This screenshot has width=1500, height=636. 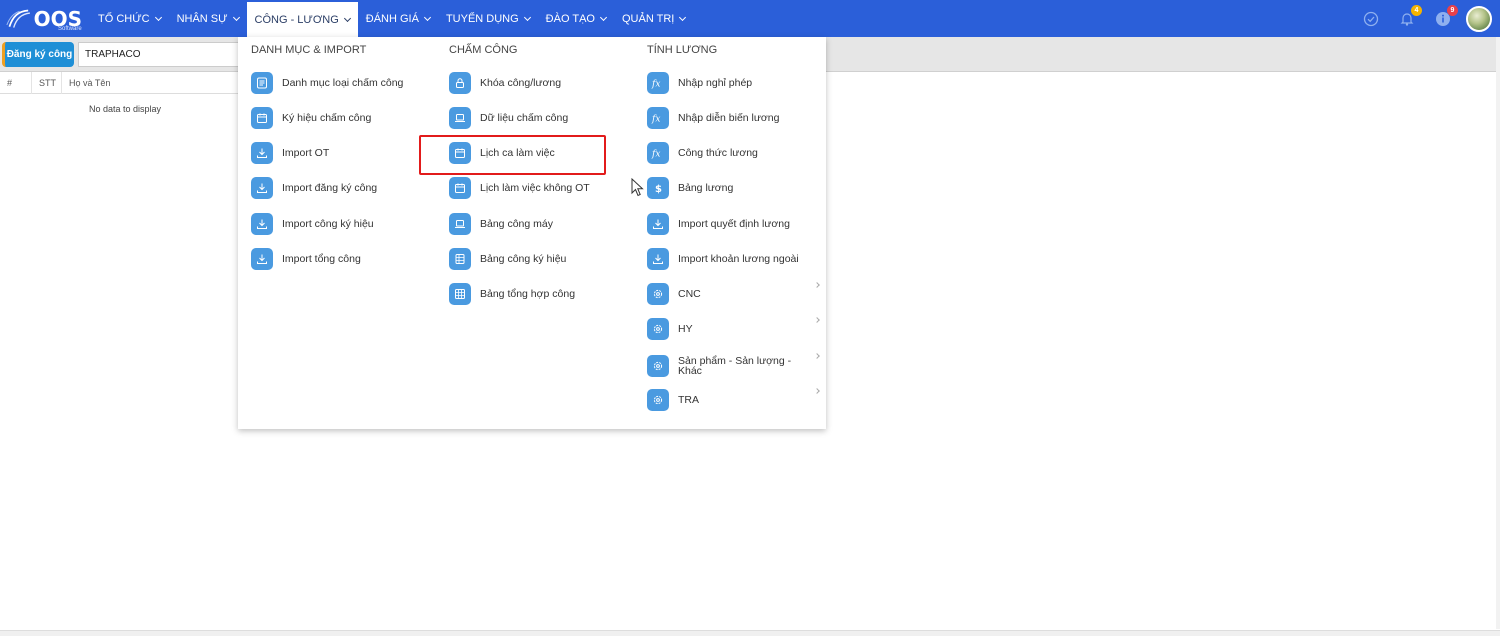 I want to click on menu-item-bang-cong-ky-hieu: Bảng công ký hiệu, so click(x=539, y=259).